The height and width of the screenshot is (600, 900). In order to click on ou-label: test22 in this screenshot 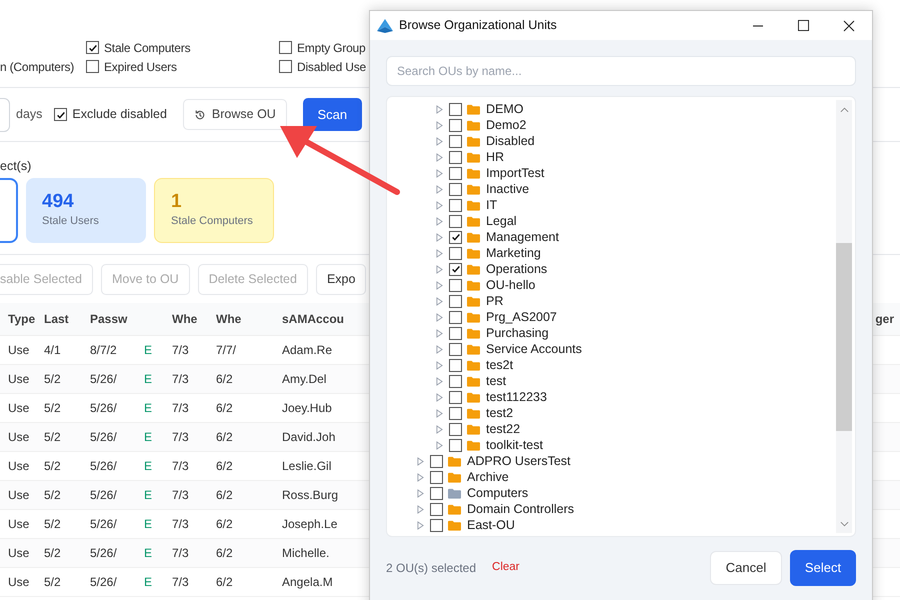, I will do `click(503, 429)`.